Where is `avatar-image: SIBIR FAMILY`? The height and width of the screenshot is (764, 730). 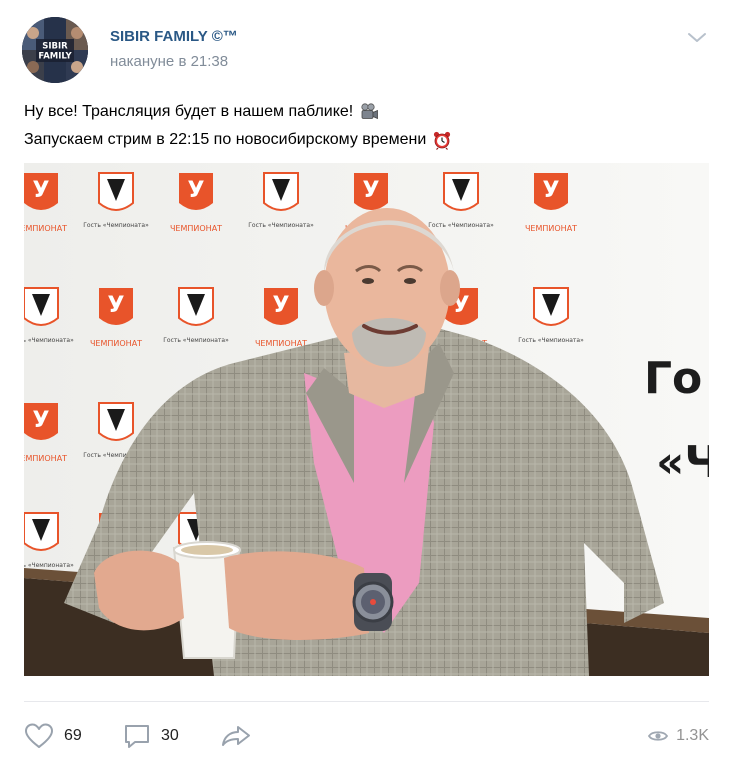
avatar-image: SIBIR FAMILY is located at coordinates (55, 50).